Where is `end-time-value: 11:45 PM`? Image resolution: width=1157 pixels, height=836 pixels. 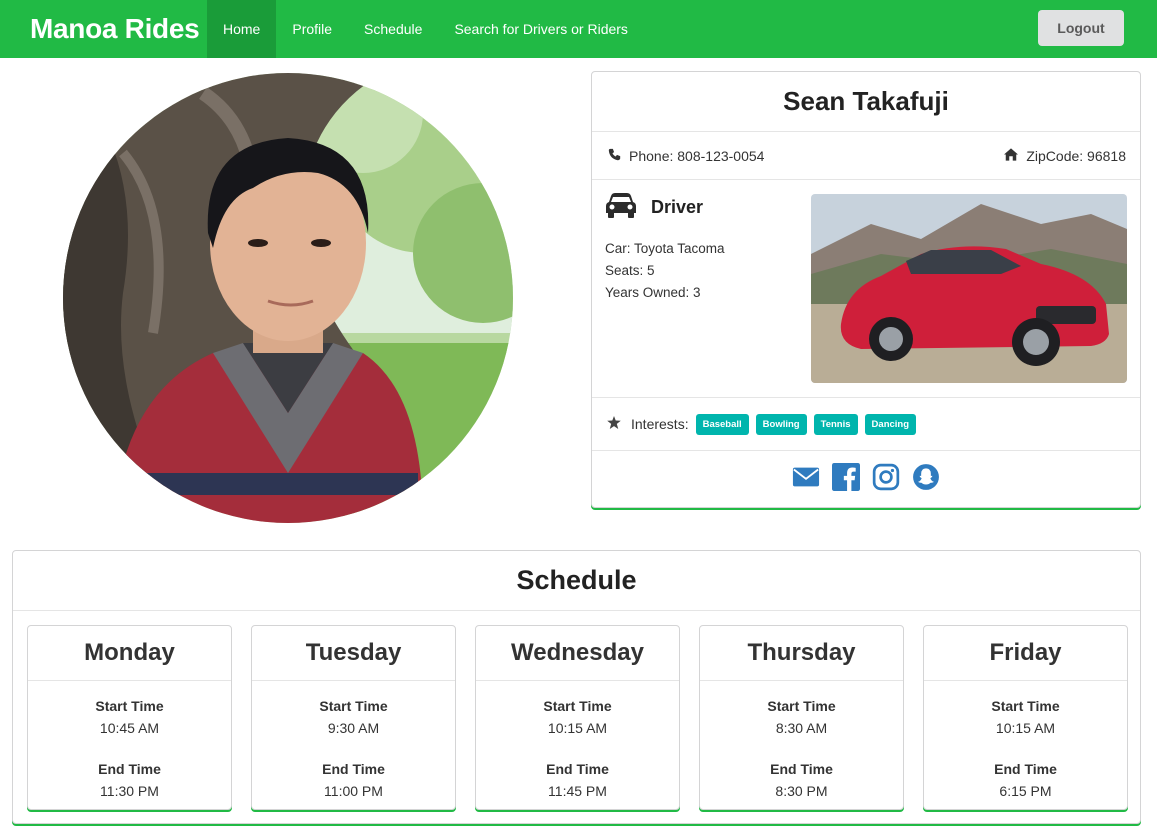
end-time-value: 11:45 PM is located at coordinates (577, 791).